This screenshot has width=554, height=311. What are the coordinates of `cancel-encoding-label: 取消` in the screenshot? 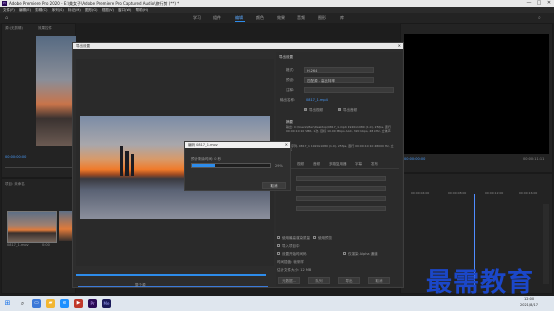 It's located at (274, 186).